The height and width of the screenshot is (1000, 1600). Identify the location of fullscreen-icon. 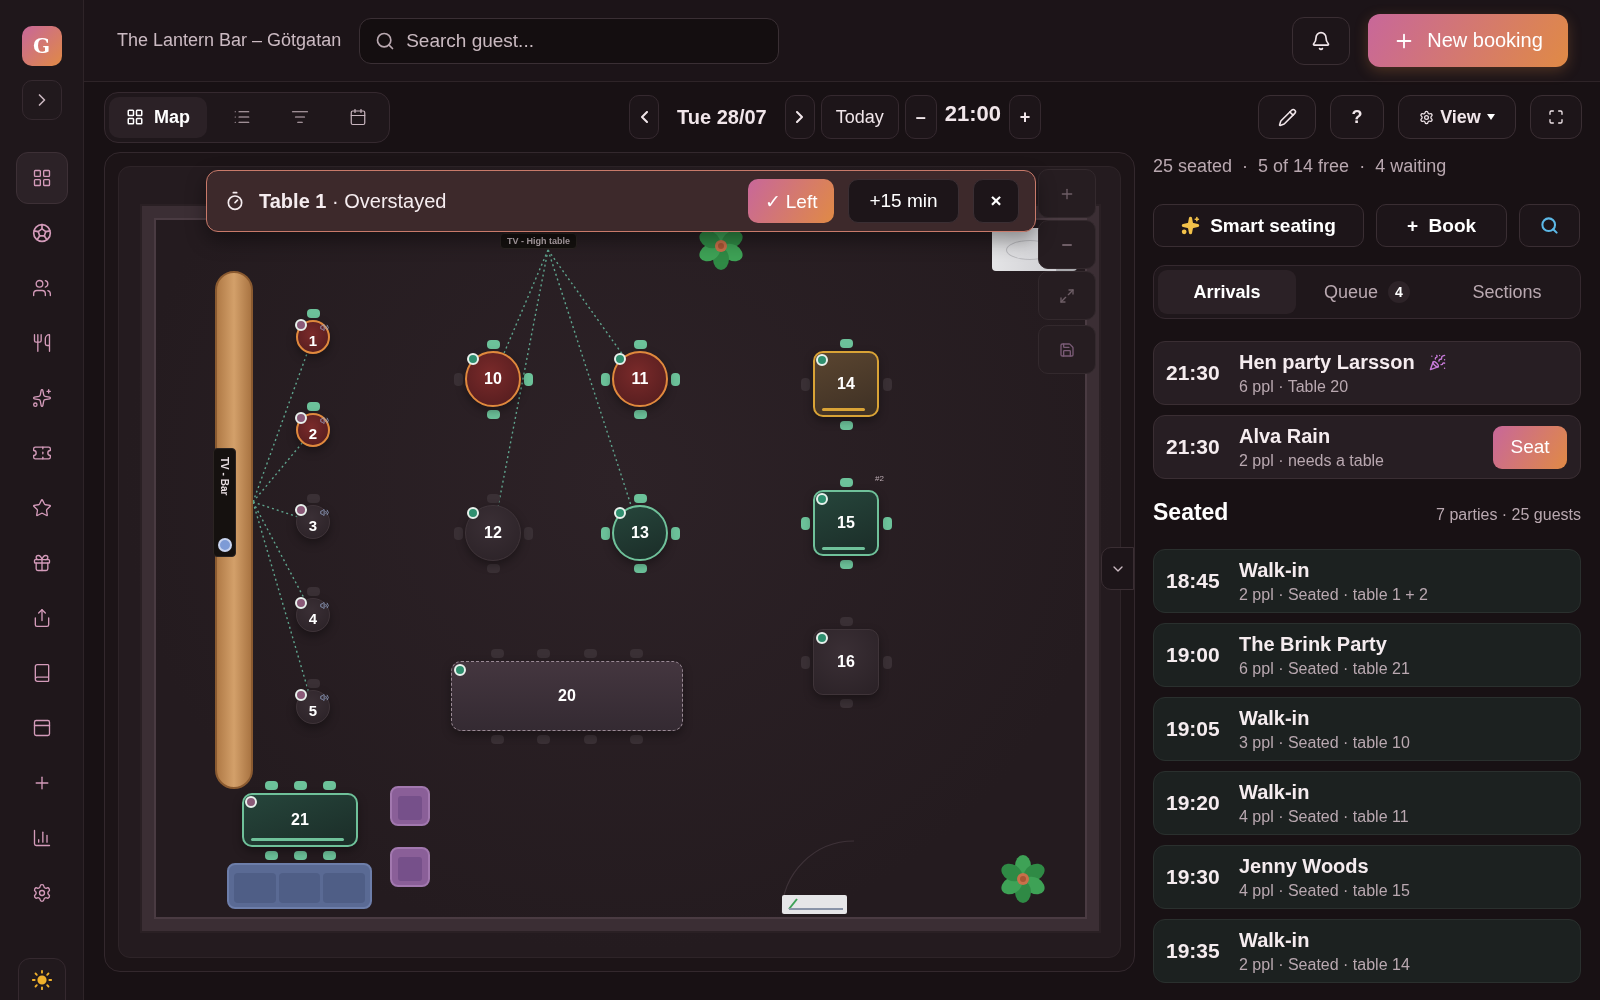
(1556, 117).